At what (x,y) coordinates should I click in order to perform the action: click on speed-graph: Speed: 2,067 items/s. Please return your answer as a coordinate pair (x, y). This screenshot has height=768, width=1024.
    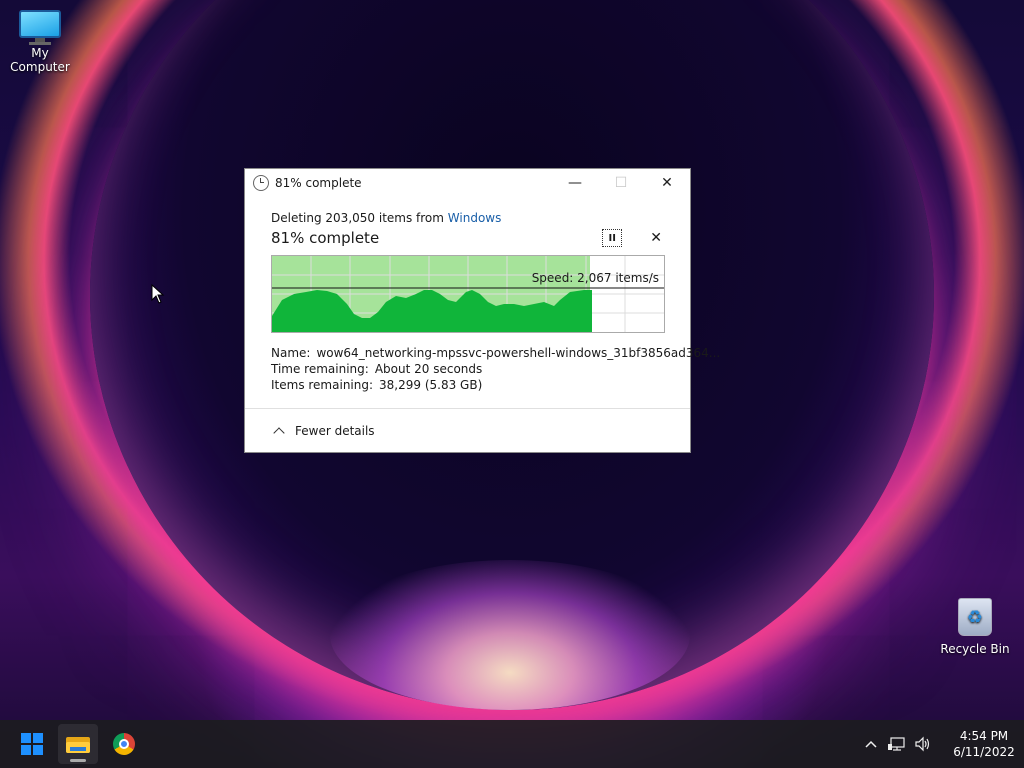
    Looking at the image, I should click on (468, 294).